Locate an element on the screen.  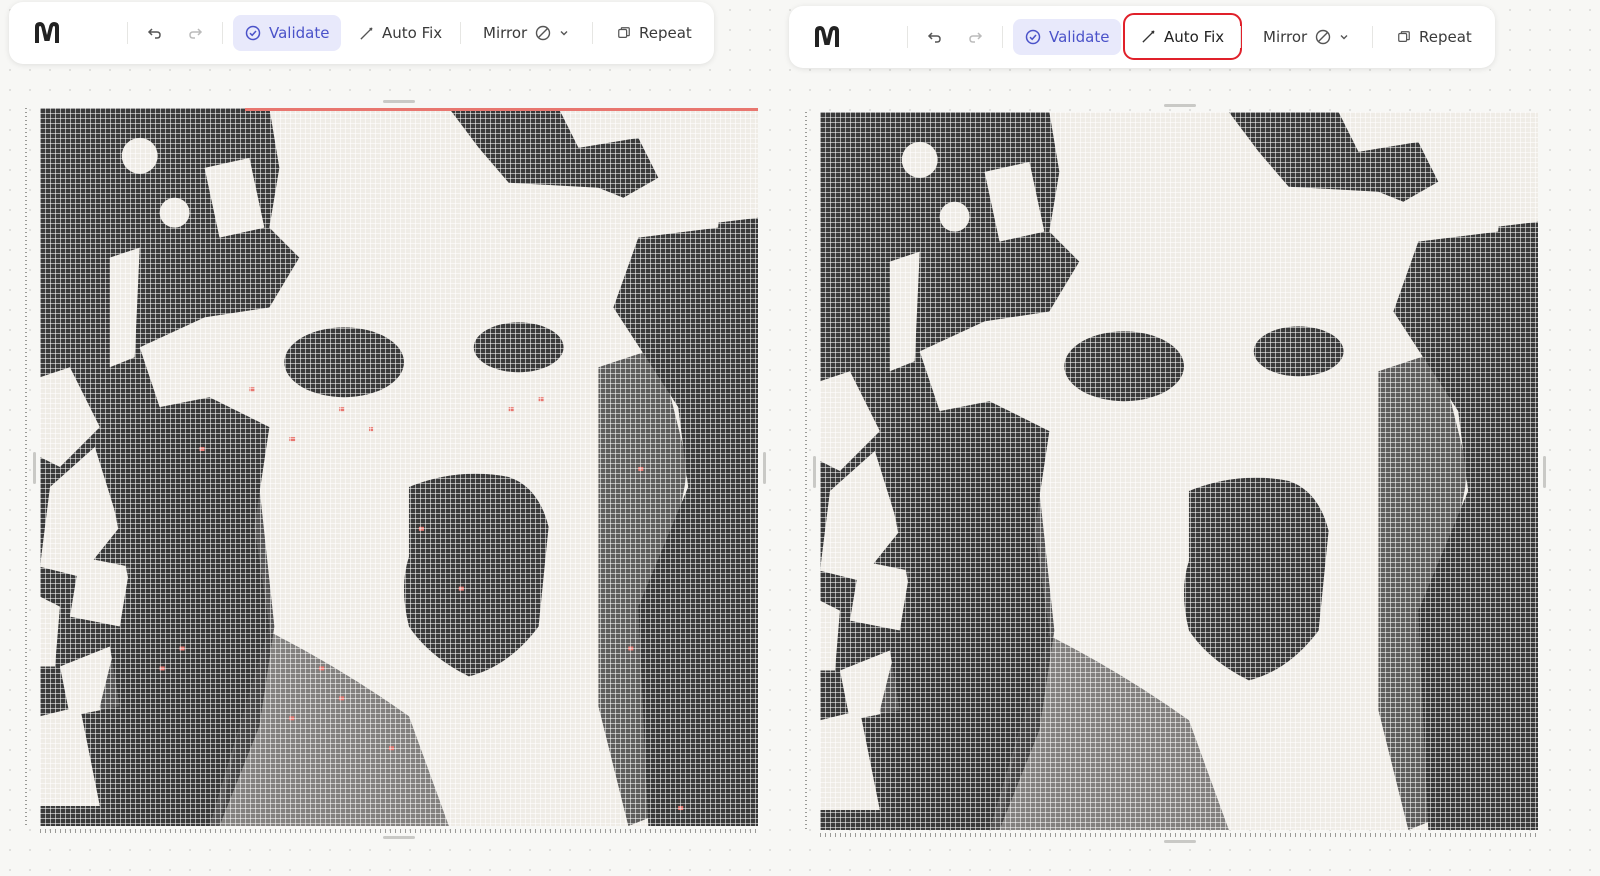
error-marker-row is located at coordinates (501, 109).